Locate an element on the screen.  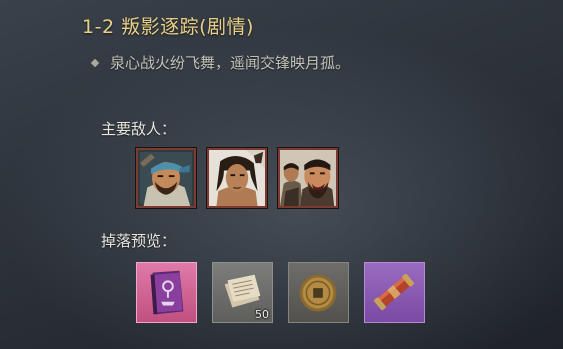
pink-manual-book-icon is located at coordinates (167, 292).